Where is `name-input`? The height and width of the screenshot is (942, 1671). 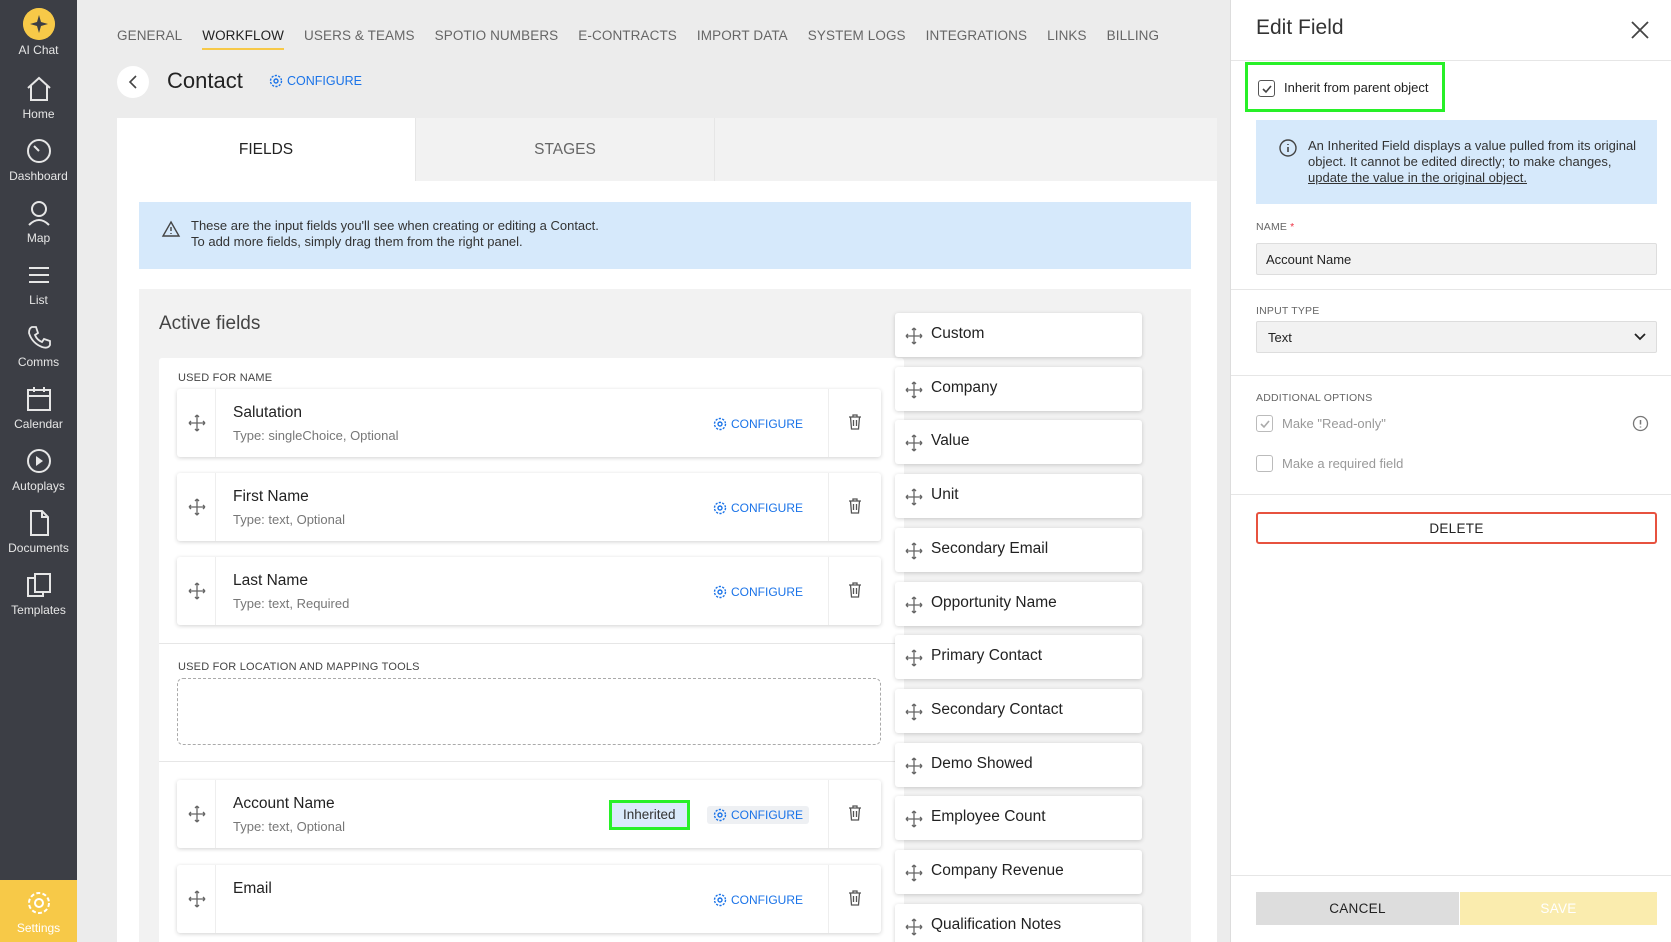 name-input is located at coordinates (1456, 259).